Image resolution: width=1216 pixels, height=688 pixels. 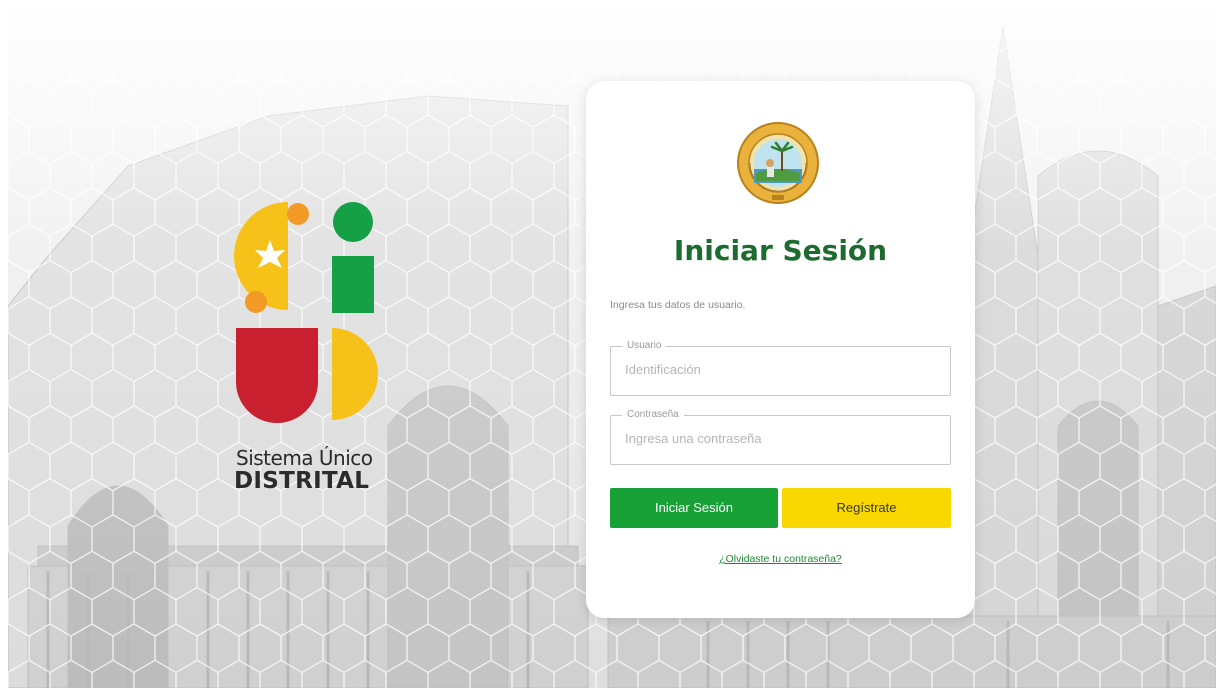 What do you see at coordinates (644, 346) in the screenshot?
I see `usuario-label: Usuario` at bounding box center [644, 346].